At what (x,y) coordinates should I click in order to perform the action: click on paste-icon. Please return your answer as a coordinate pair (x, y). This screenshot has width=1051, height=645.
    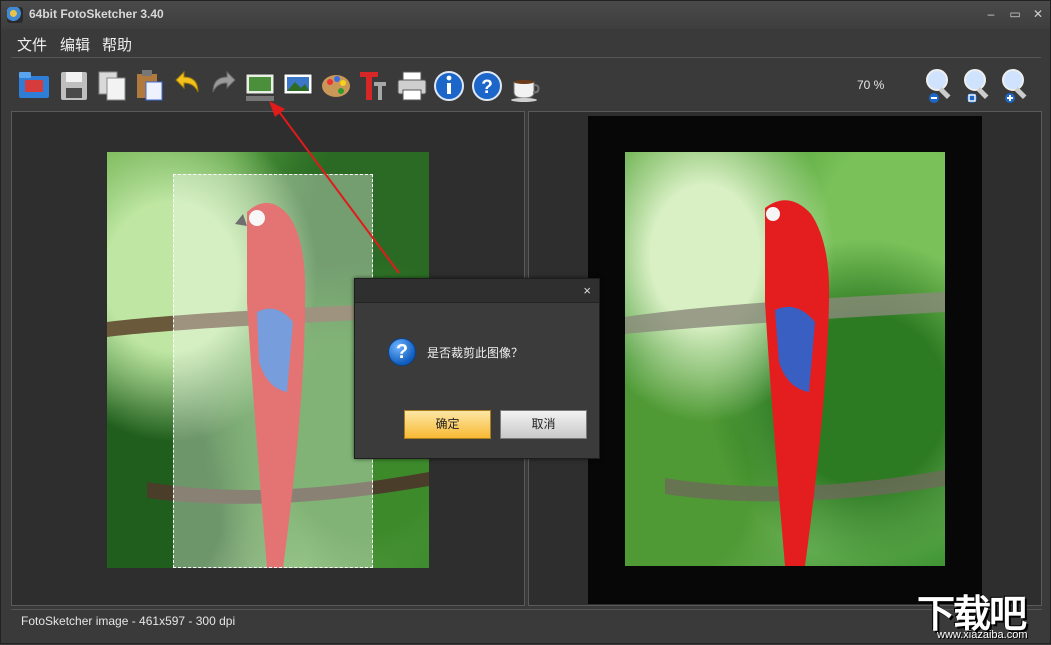
    Looking at the image, I should click on (149, 84).